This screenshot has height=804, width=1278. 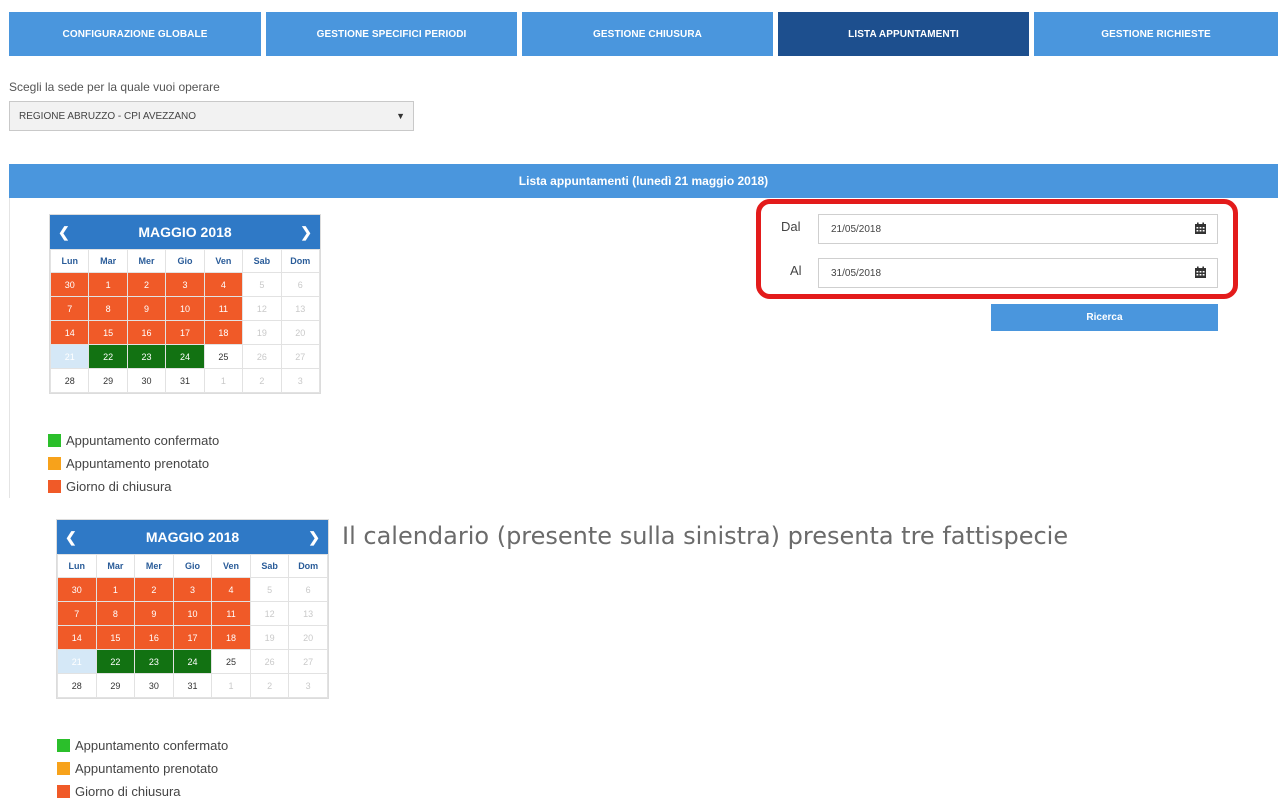 What do you see at coordinates (308, 613) in the screenshot?
I see `calendar-day-disabled: 13` at bounding box center [308, 613].